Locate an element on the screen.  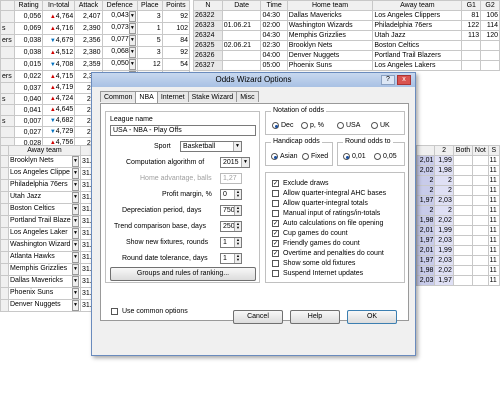
away-team-cell: Utah Jazz ▼ is located at coordinates (44, 197).